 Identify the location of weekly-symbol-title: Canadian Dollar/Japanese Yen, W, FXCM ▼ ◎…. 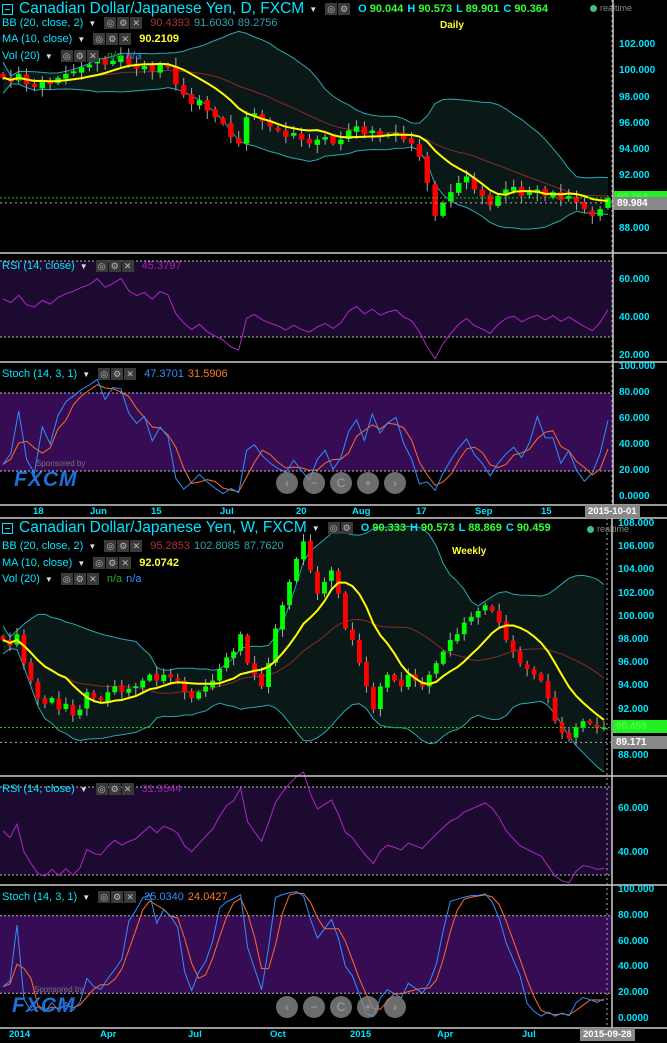
(278, 528).